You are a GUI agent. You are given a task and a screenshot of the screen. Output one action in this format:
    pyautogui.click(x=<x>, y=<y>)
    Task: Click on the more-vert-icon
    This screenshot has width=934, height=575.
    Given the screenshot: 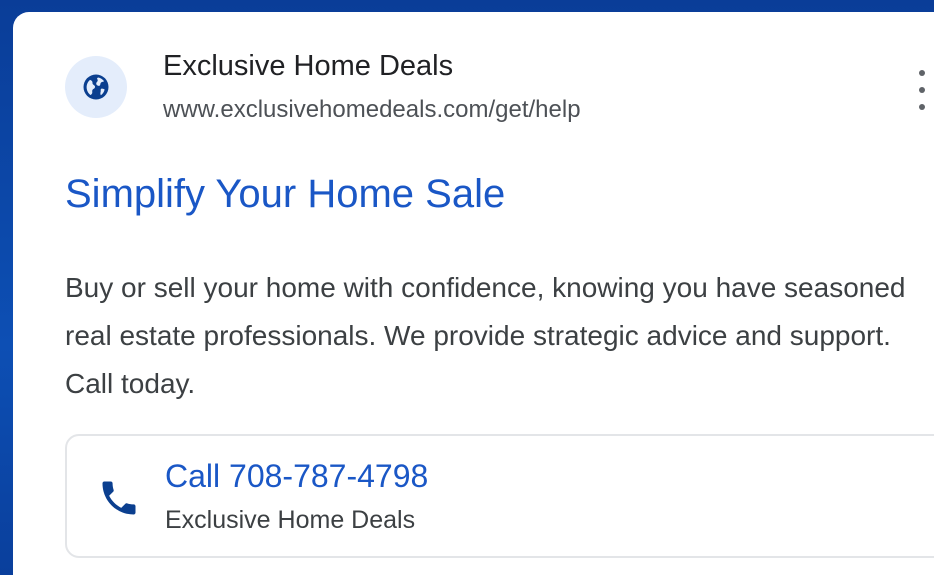 What is the action you would take?
    pyautogui.click(x=922, y=73)
    